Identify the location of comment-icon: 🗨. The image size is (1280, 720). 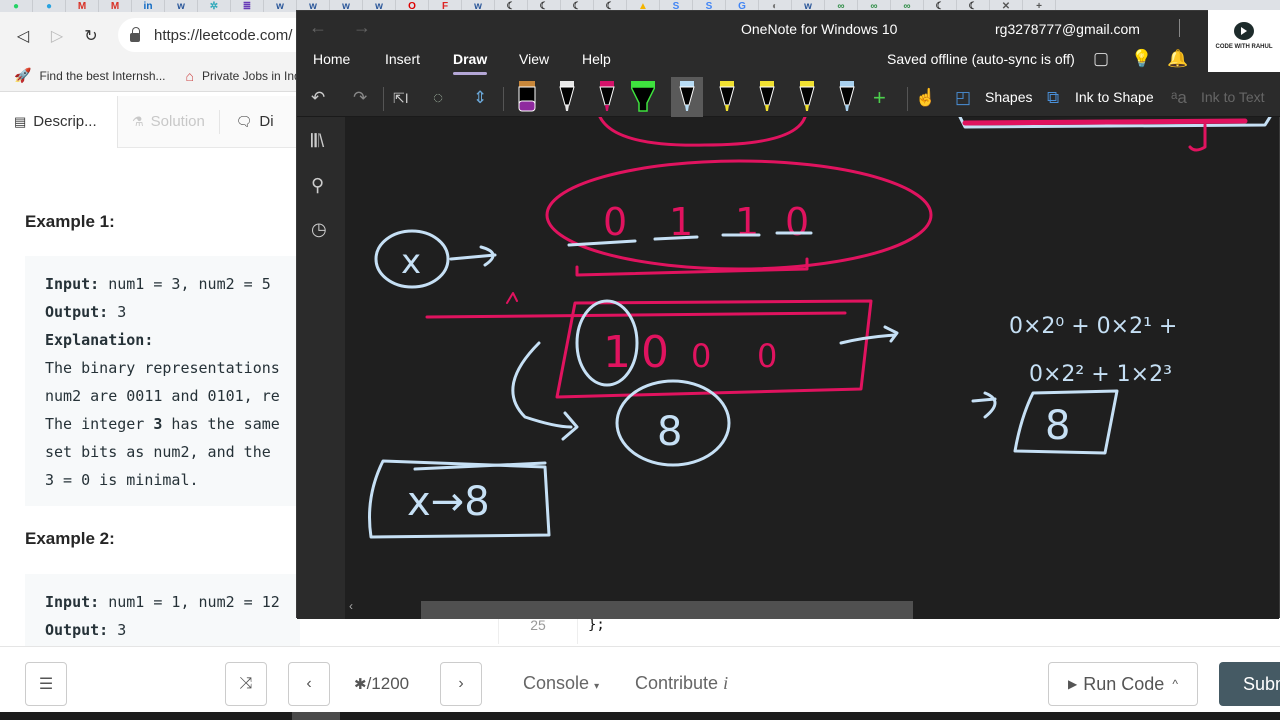
(244, 121).